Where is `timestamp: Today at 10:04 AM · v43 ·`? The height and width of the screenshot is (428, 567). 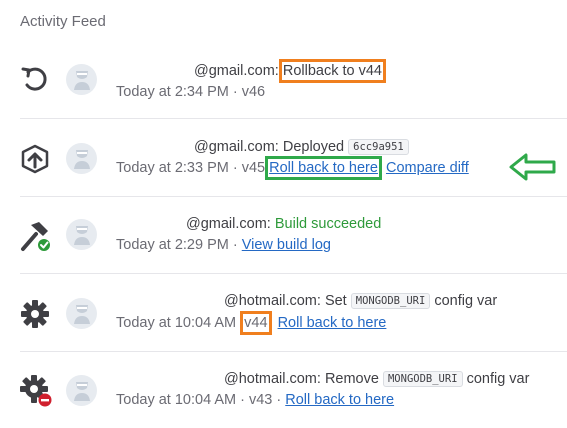 timestamp: Today at 10:04 AM · v43 · is located at coordinates (199, 400).